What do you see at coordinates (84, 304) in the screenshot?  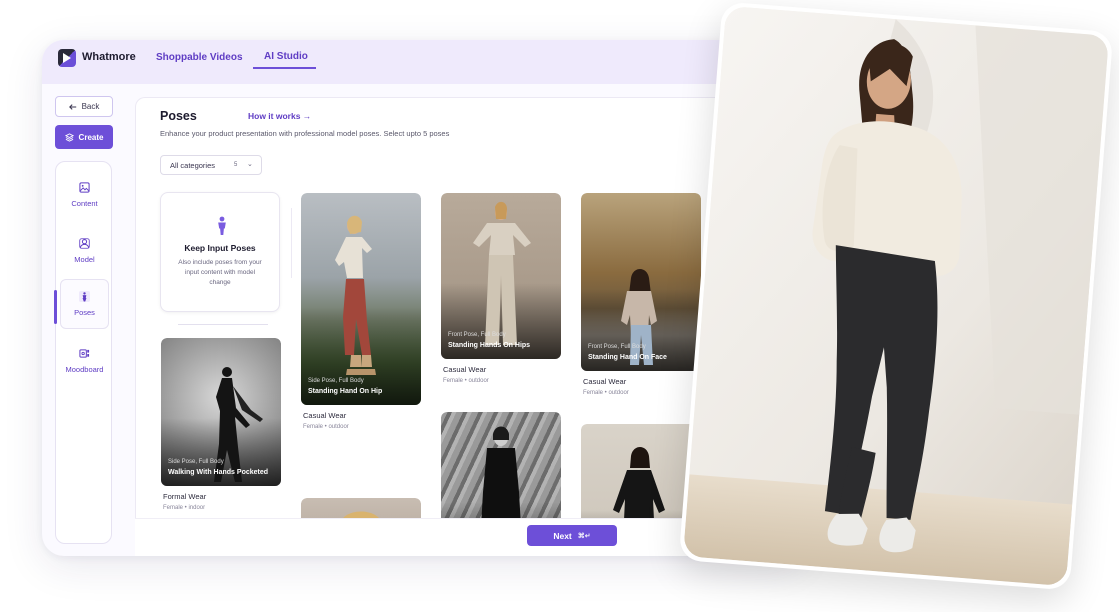 I see `sidebar-item-poses: Poses` at bounding box center [84, 304].